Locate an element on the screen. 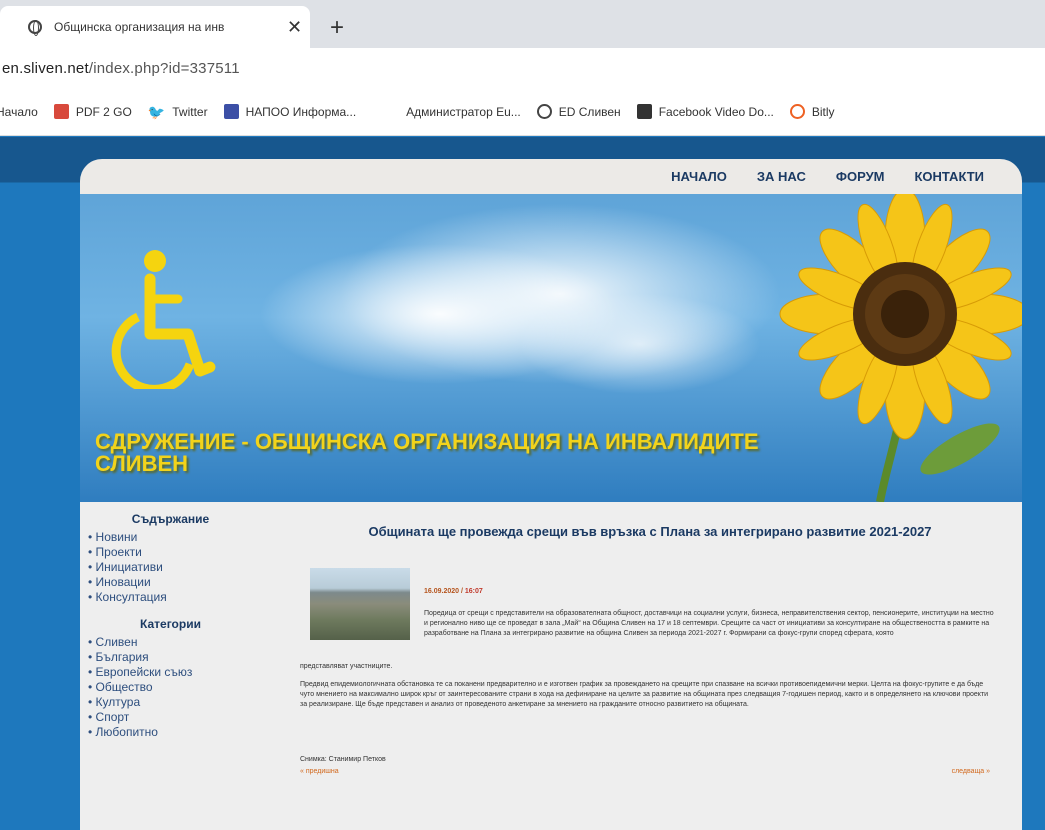 The image size is (1045, 830). url-path: /index.php?id=337511 is located at coordinates (164, 68).